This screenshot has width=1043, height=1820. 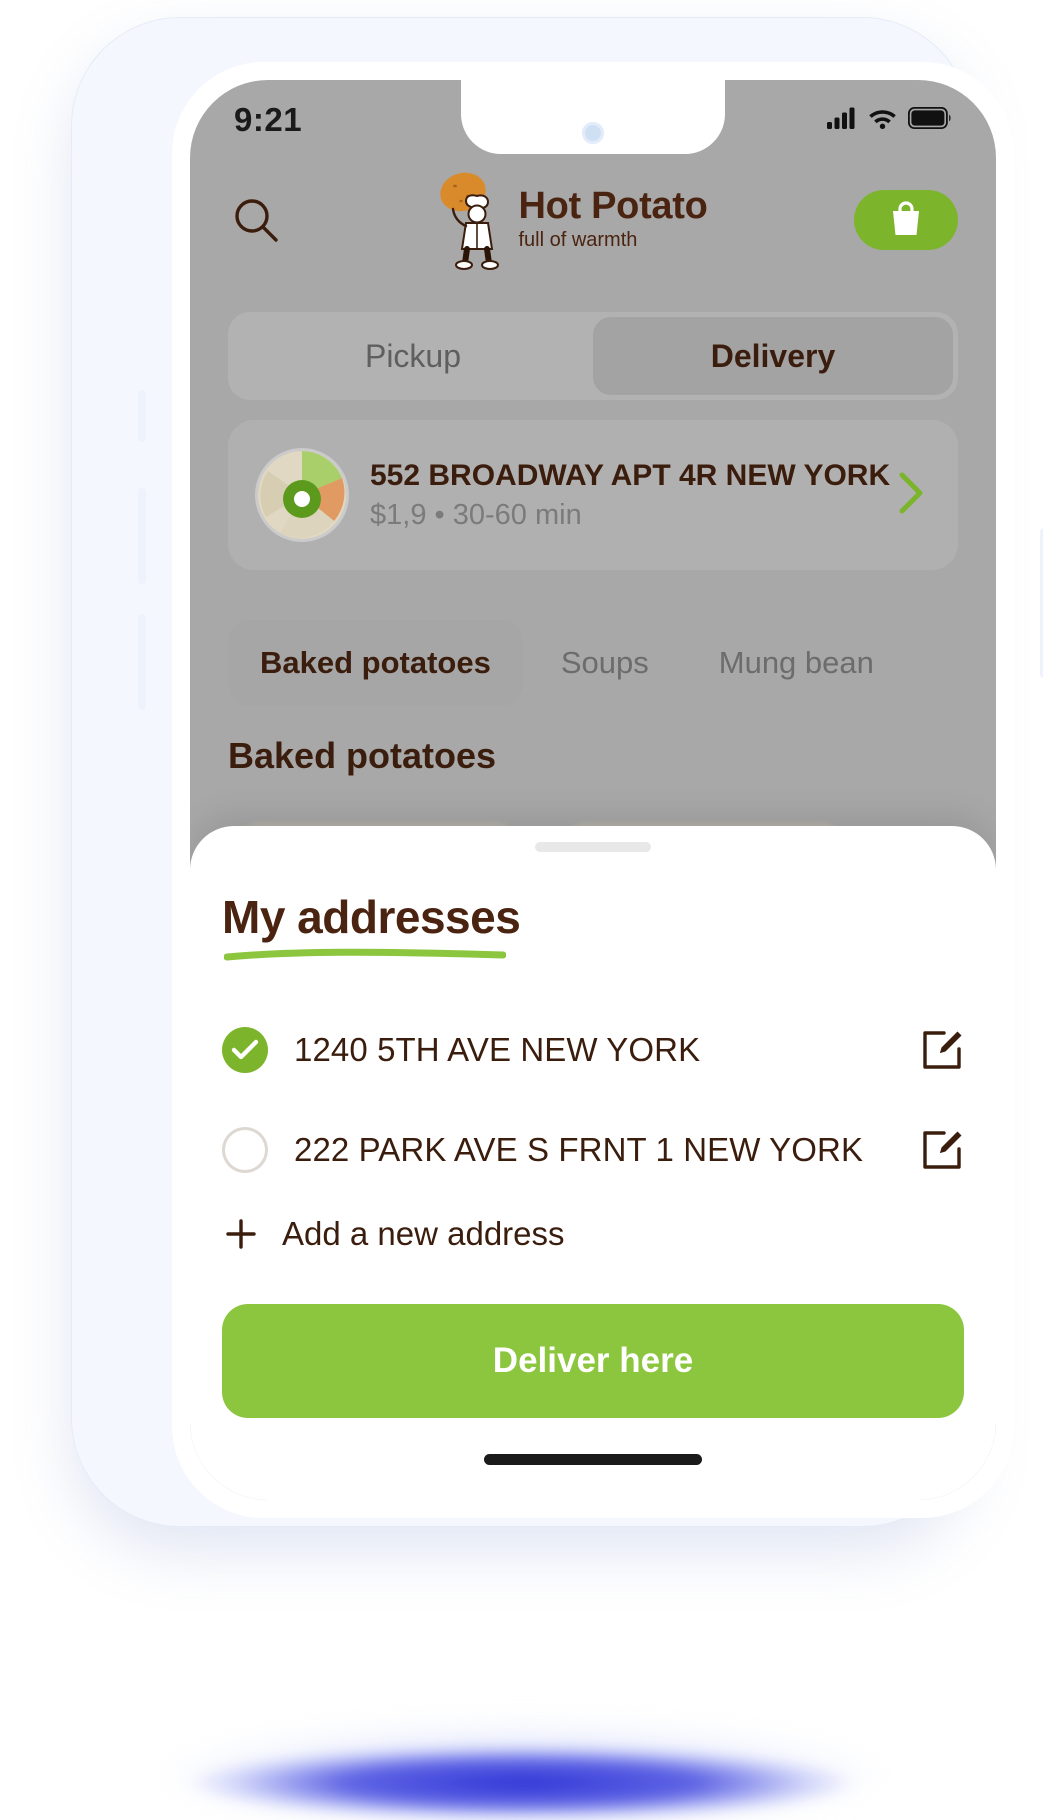 I want to click on shopping-bag-icon, so click(x=906, y=220).